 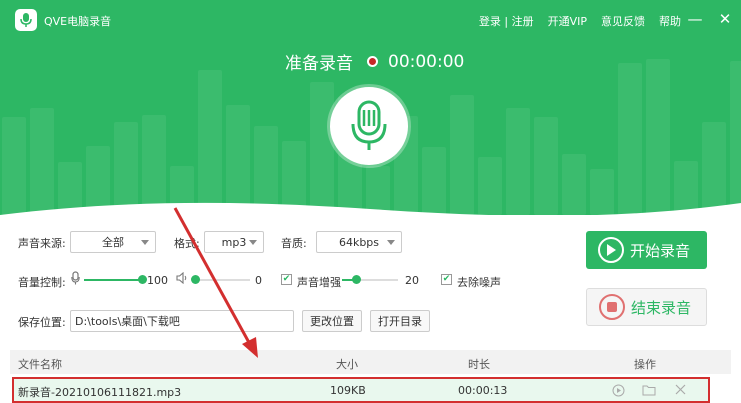 What do you see at coordinates (215, 282) in the screenshot?
I see `annotation-arrow` at bounding box center [215, 282].